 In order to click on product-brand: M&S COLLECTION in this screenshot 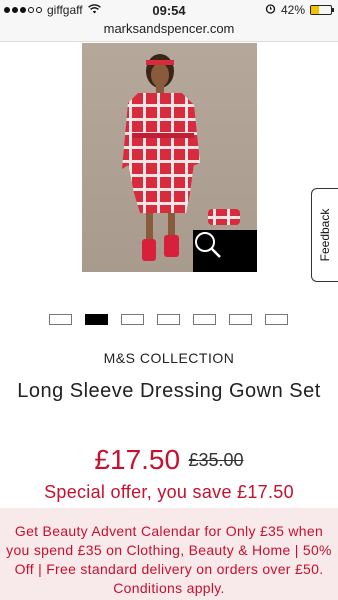, I will do `click(169, 358)`.